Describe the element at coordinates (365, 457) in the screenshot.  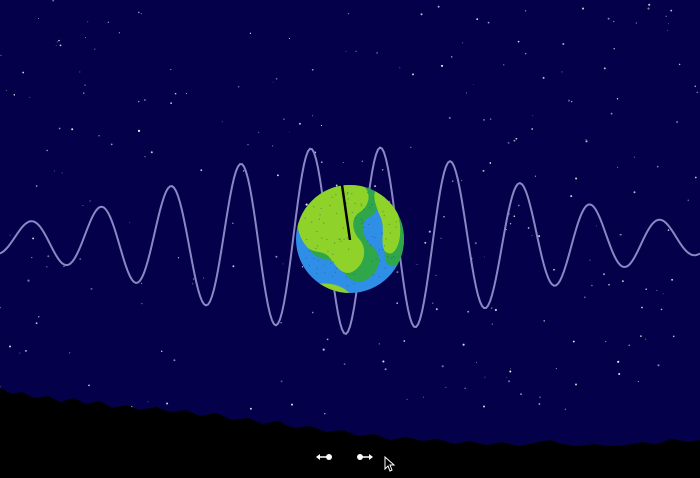
I see `arrow-right-dot-icon` at that location.